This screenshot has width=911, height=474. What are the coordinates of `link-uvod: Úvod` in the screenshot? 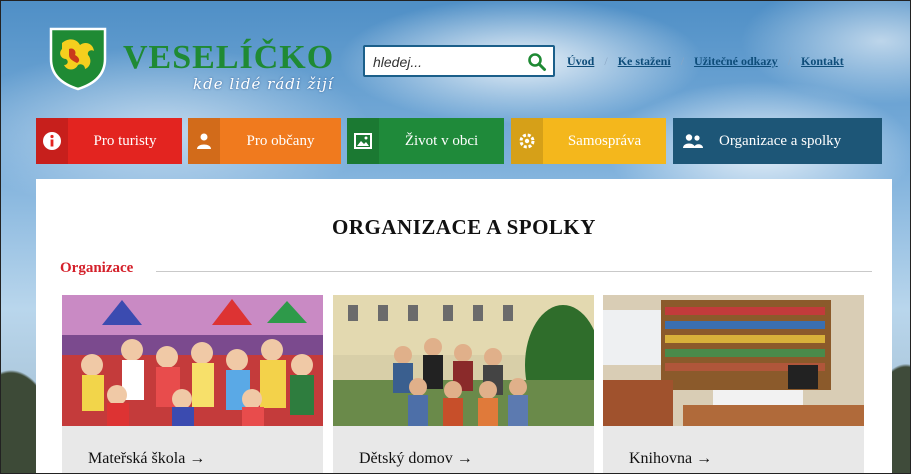 It's located at (580, 61).